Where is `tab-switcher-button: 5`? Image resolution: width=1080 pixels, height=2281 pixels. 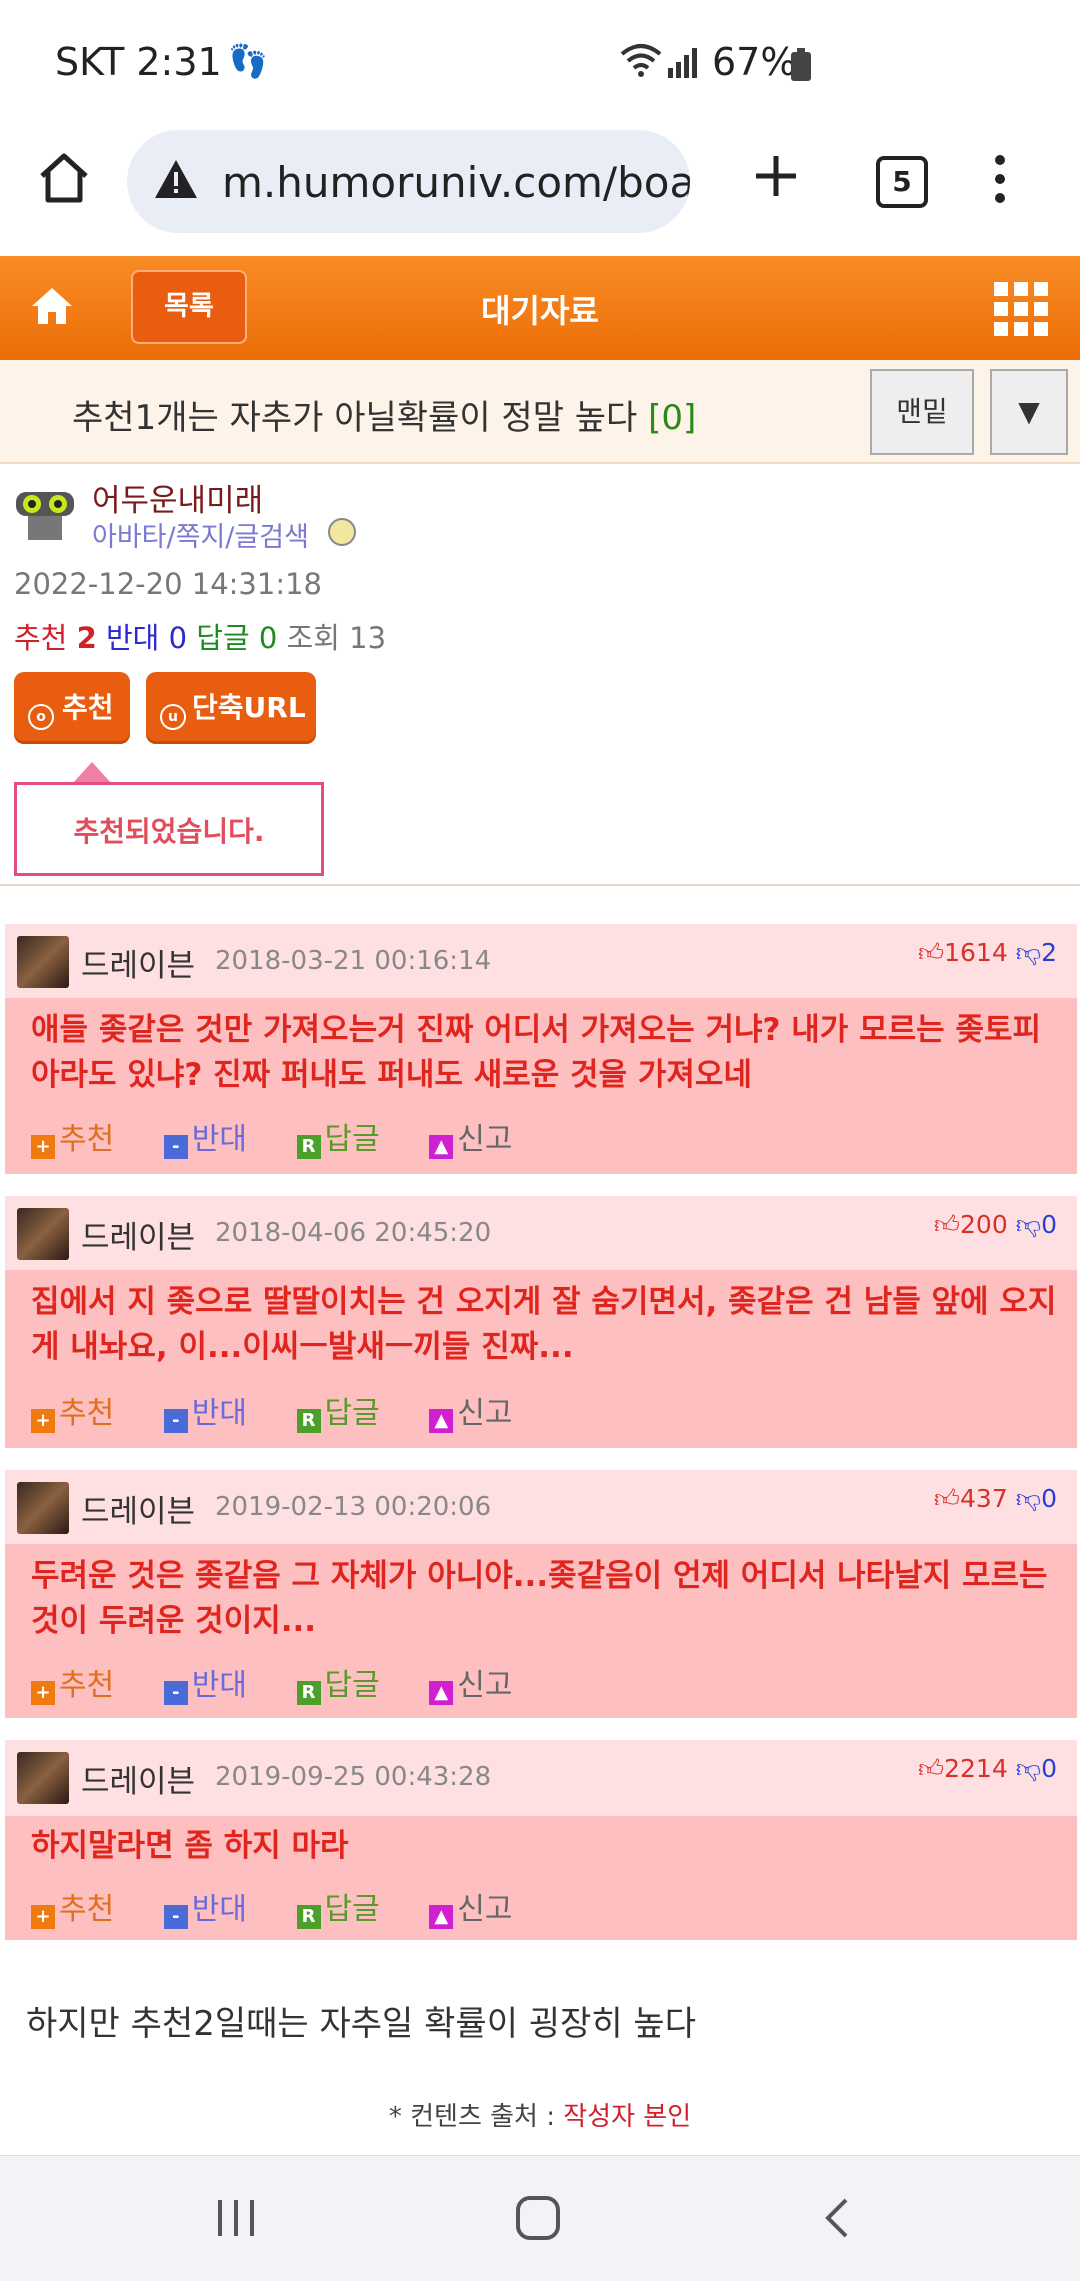 tab-switcher-button: 5 is located at coordinates (902, 182).